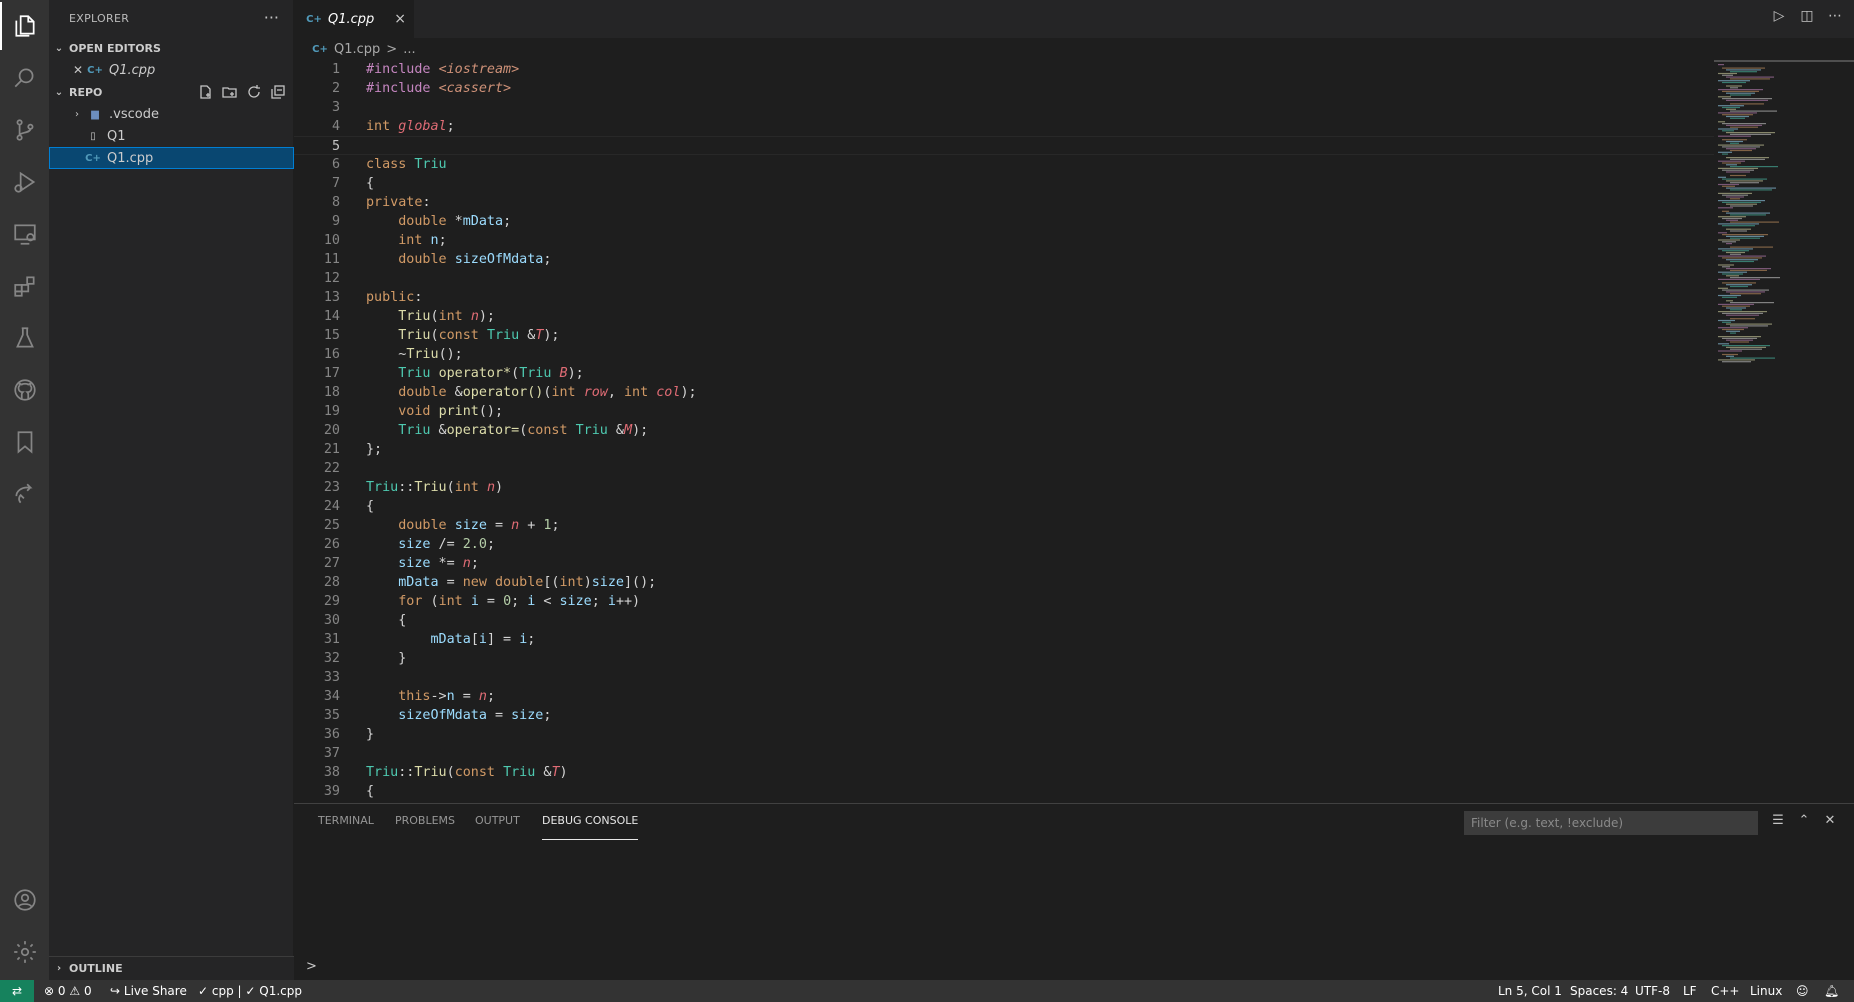 This screenshot has height=1002, width=1854. Describe the element at coordinates (1004, 449) in the screenshot. I see `code-line: 21};` at that location.